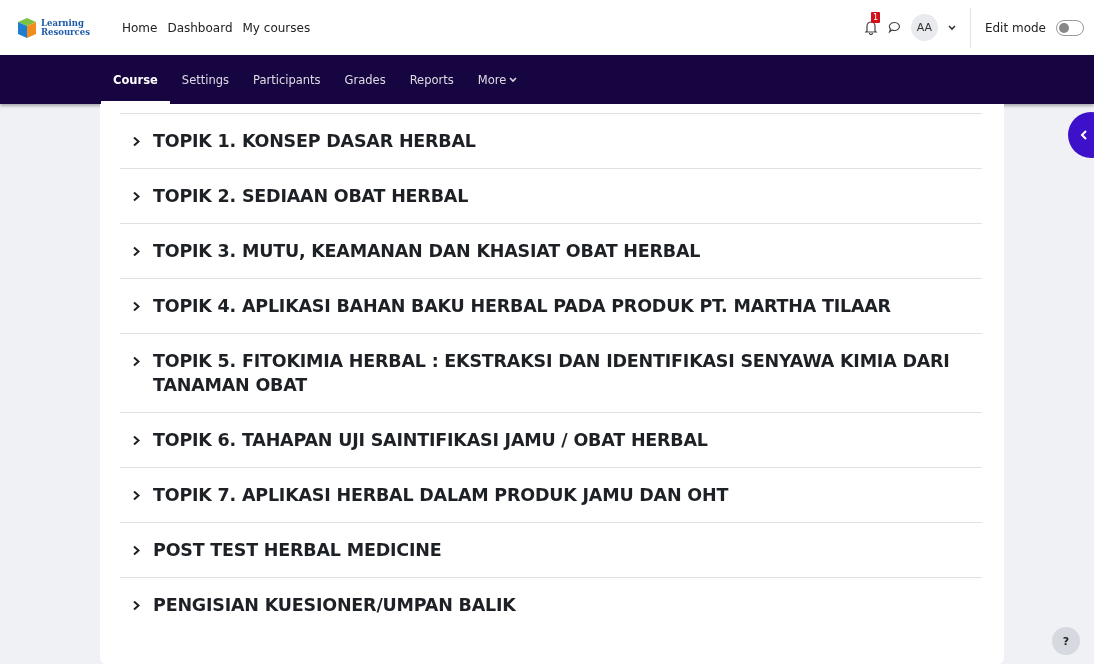 This screenshot has width=1094, height=664. Describe the element at coordinates (65, 32) in the screenshot. I see `logo-text: Resources` at that location.